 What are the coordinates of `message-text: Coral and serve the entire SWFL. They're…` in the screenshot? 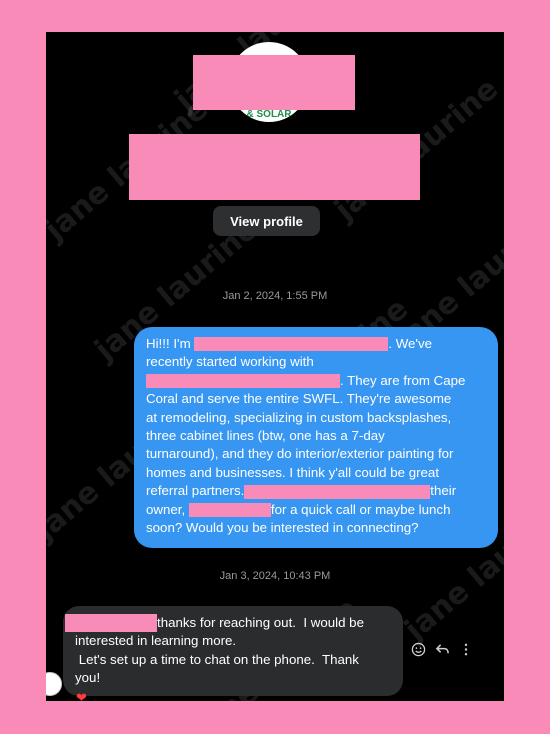 It's located at (299, 399).